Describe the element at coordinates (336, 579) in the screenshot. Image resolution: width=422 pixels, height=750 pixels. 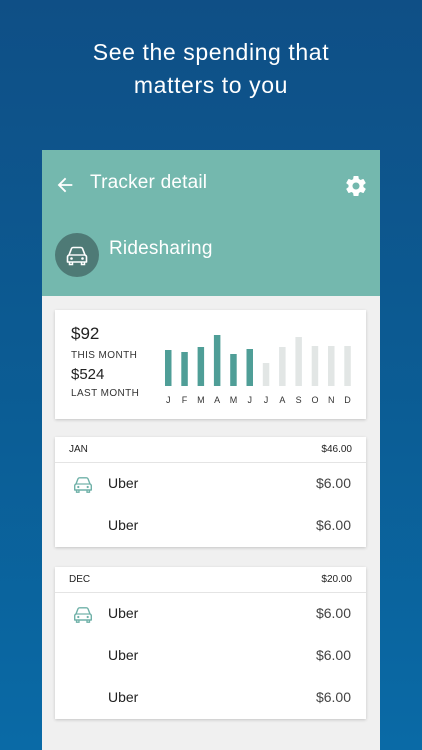
I see `group-total: $20.00` at that location.